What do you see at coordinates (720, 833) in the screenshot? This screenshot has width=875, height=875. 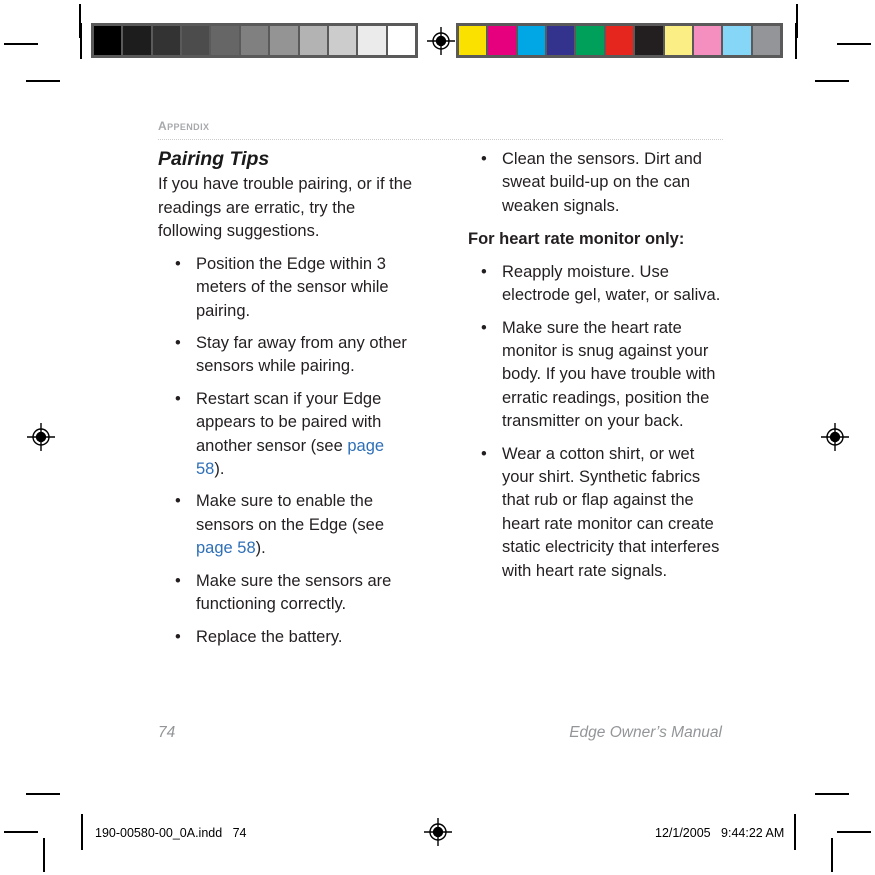 I see `prepress-slug-timestamp: 12/1/2005 9:44:22 AM` at bounding box center [720, 833].